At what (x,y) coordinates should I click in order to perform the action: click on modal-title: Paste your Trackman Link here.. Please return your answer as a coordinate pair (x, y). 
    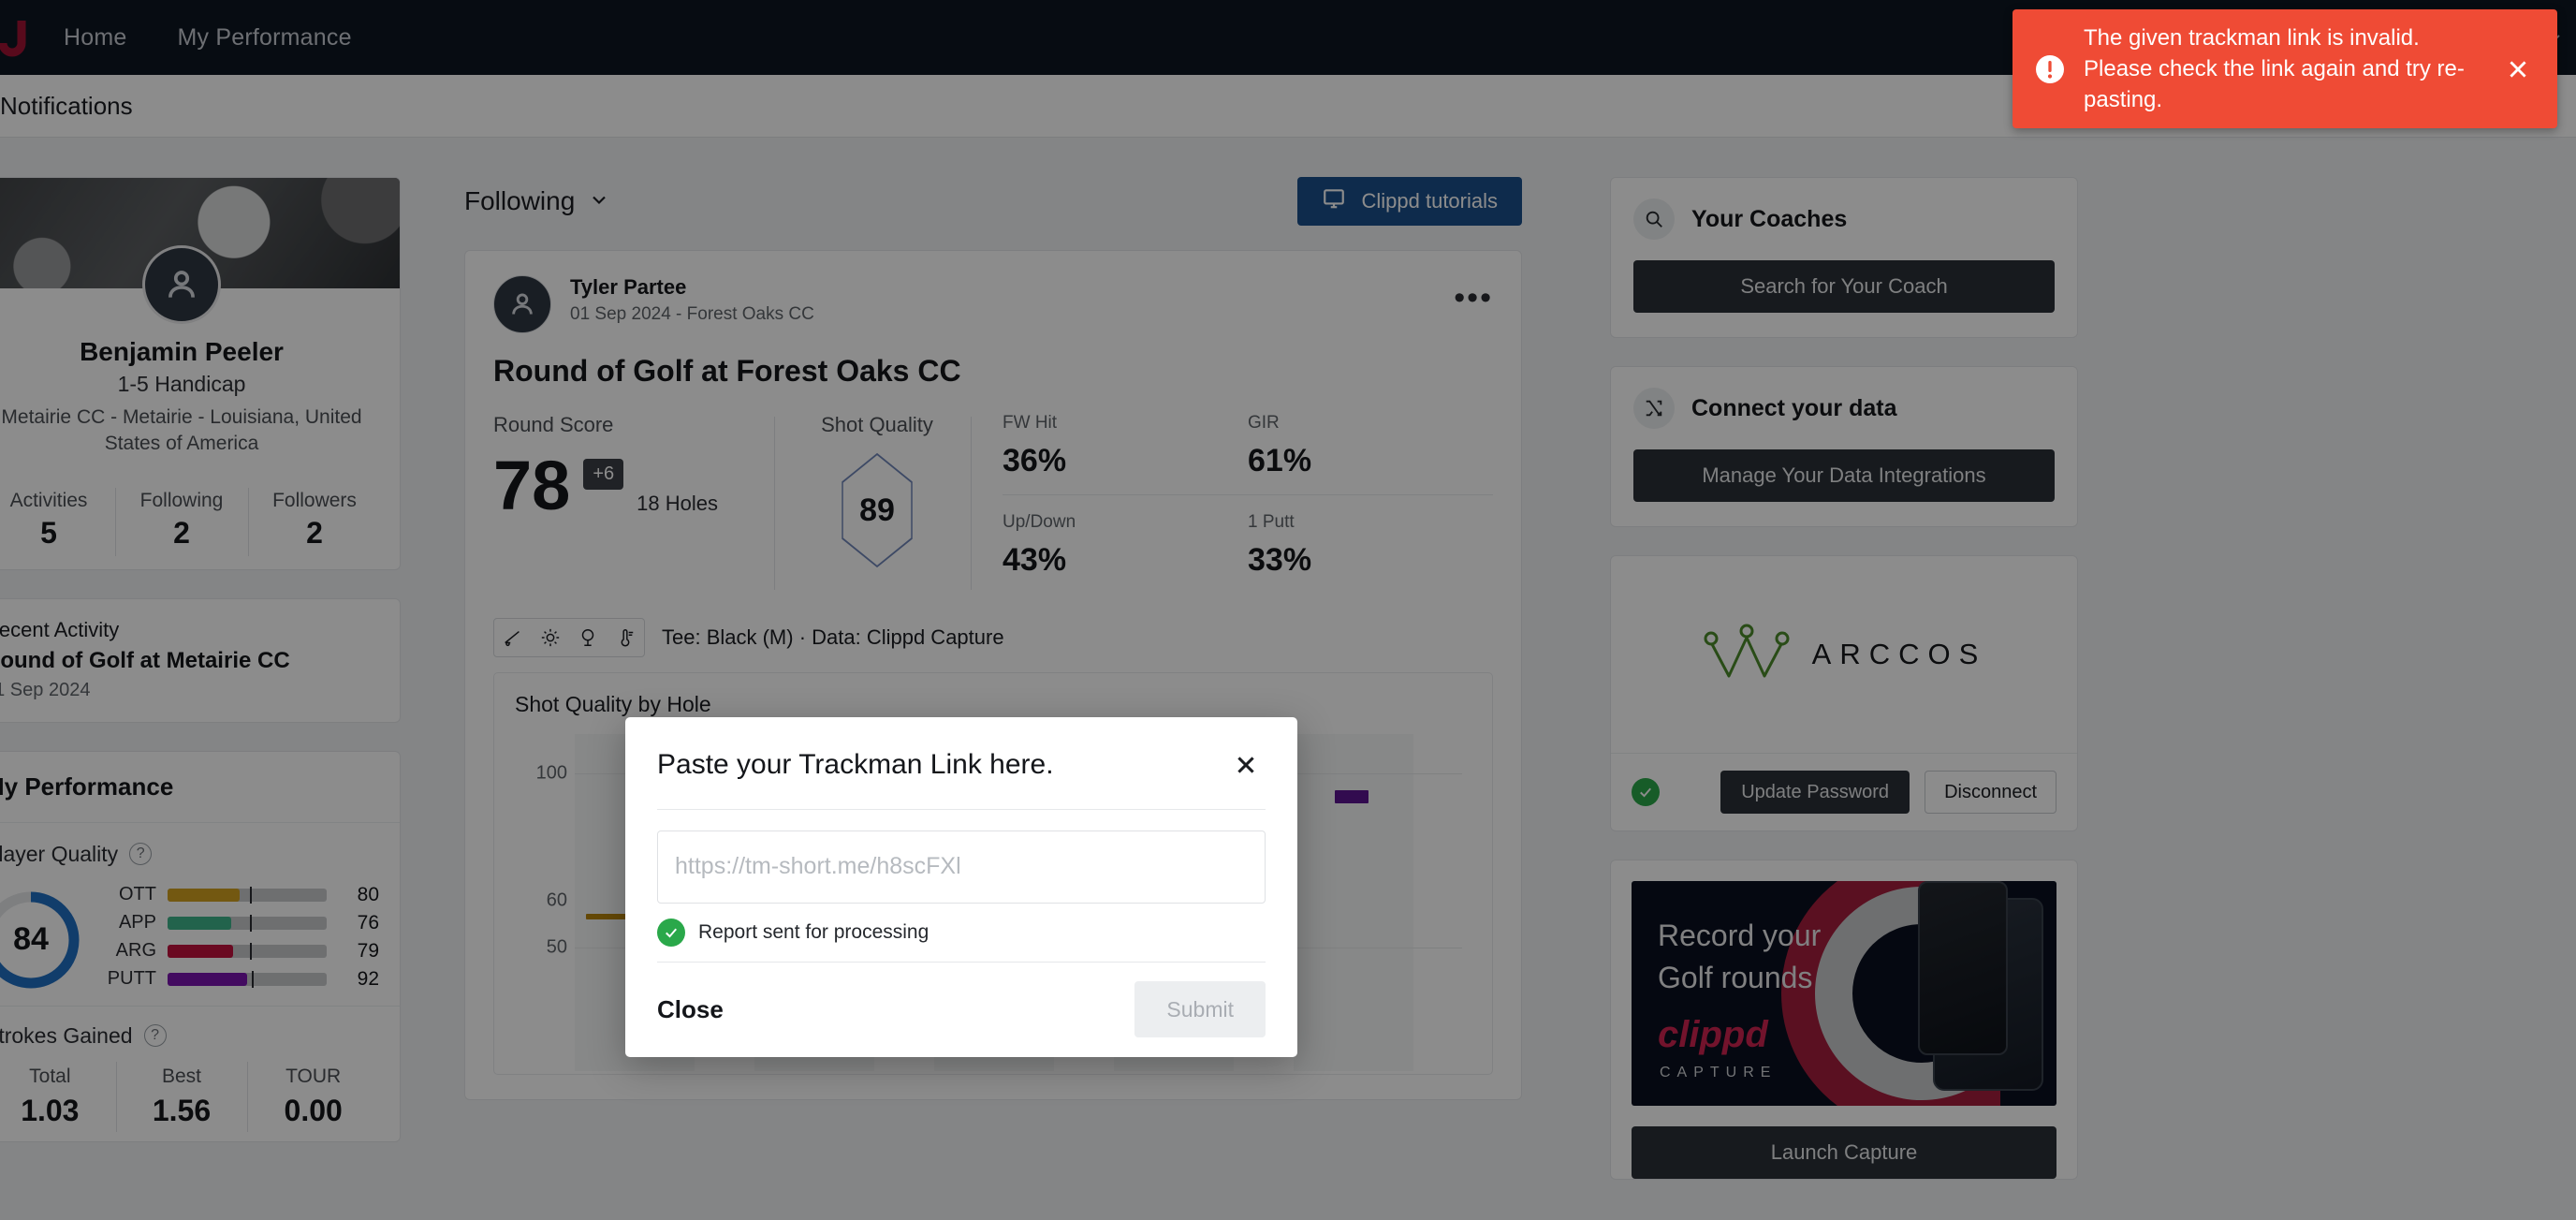
    Looking at the image, I should click on (855, 764).